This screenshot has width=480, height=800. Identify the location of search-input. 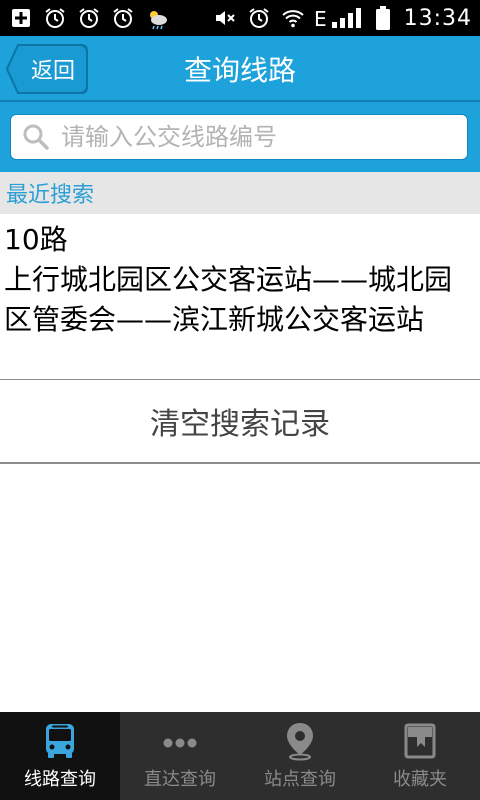
(251, 137).